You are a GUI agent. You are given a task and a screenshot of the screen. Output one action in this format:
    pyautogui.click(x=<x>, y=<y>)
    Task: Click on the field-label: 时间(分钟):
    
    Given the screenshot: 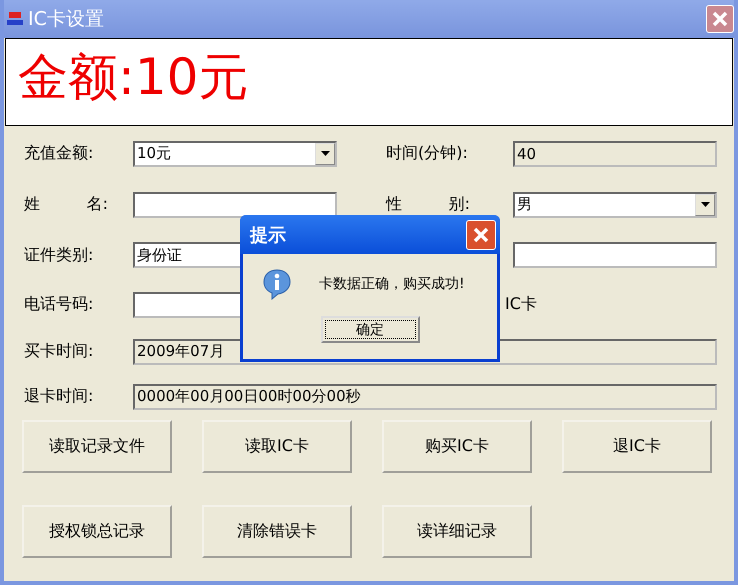 What is the action you would take?
    pyautogui.click(x=427, y=153)
    